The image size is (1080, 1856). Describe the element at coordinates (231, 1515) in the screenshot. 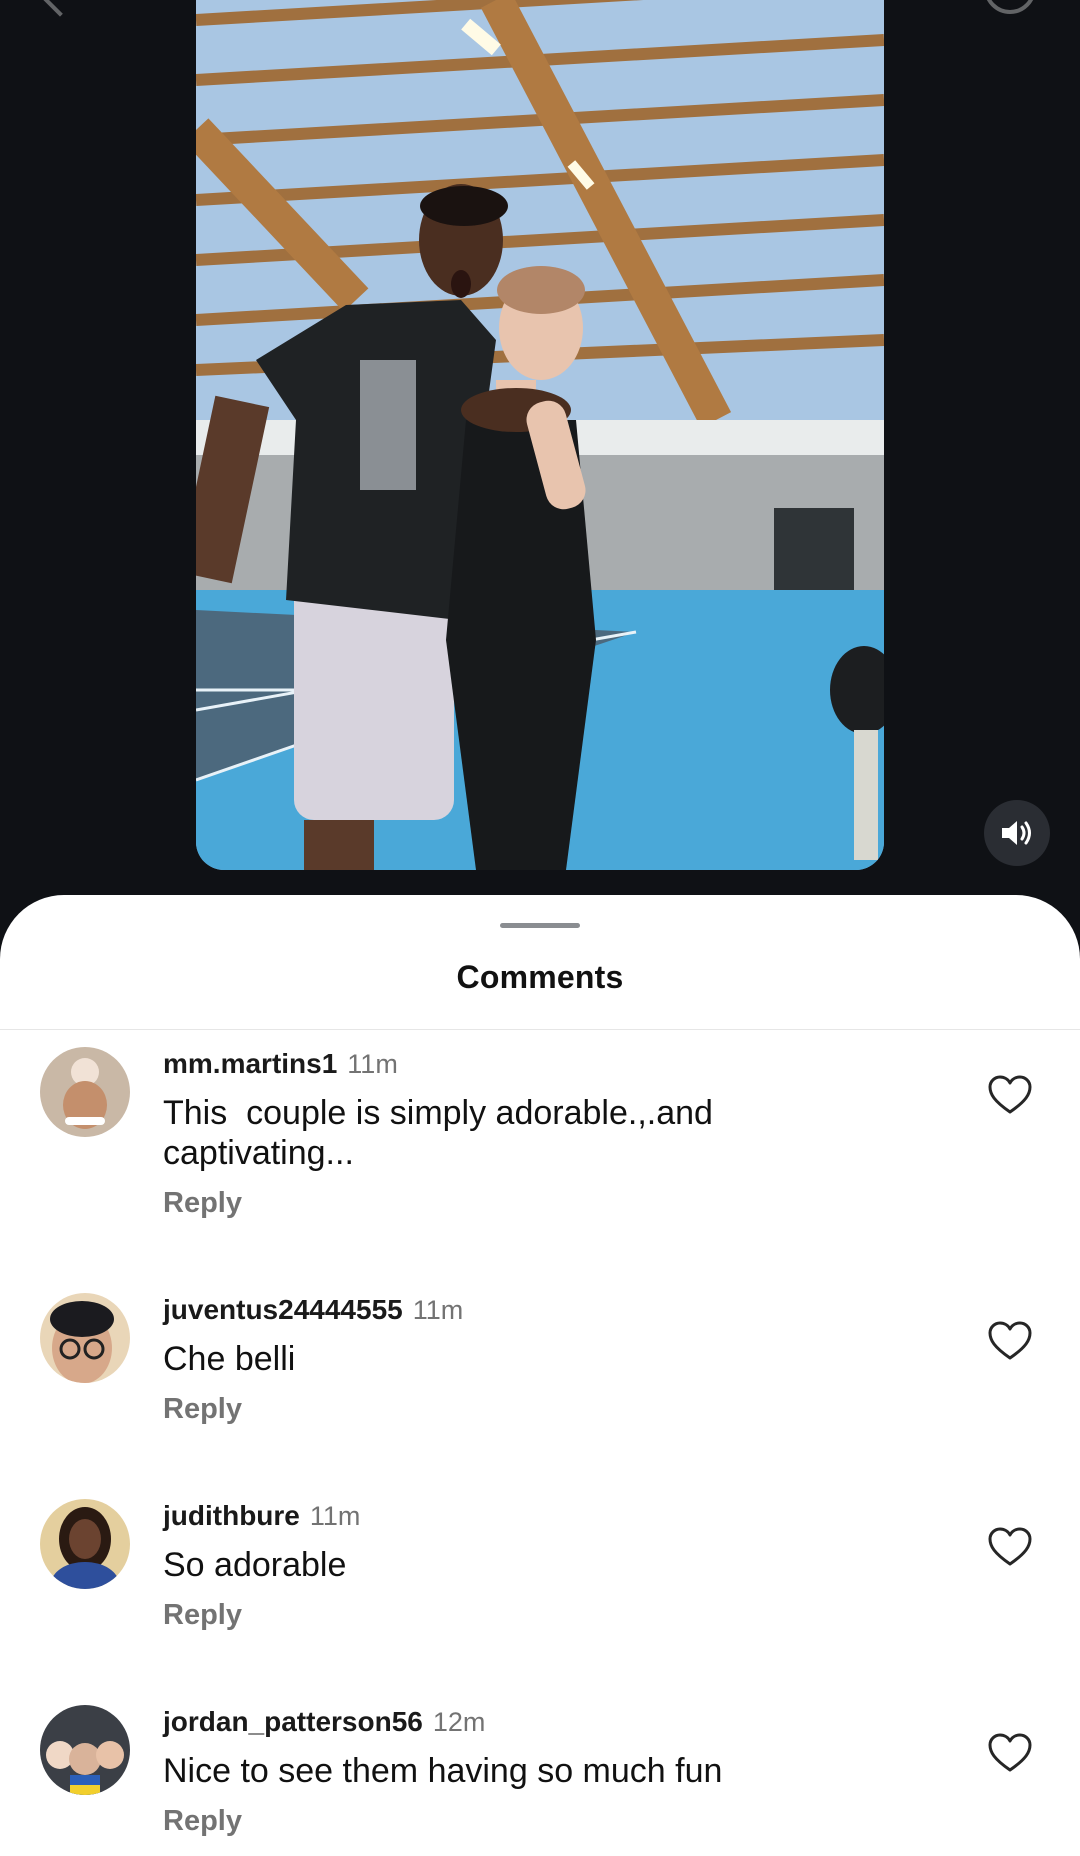

I see `comment-username: judithbure` at that location.